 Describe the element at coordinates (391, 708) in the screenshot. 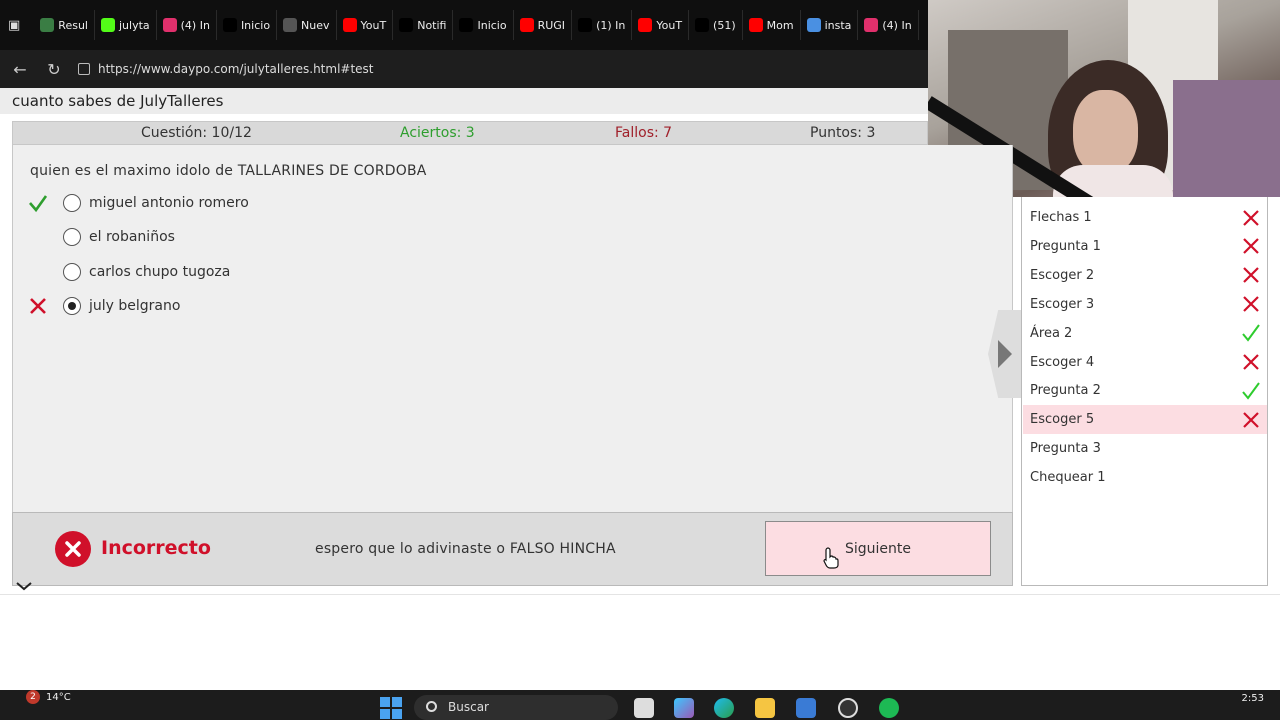

I see `windows-start-icon` at that location.